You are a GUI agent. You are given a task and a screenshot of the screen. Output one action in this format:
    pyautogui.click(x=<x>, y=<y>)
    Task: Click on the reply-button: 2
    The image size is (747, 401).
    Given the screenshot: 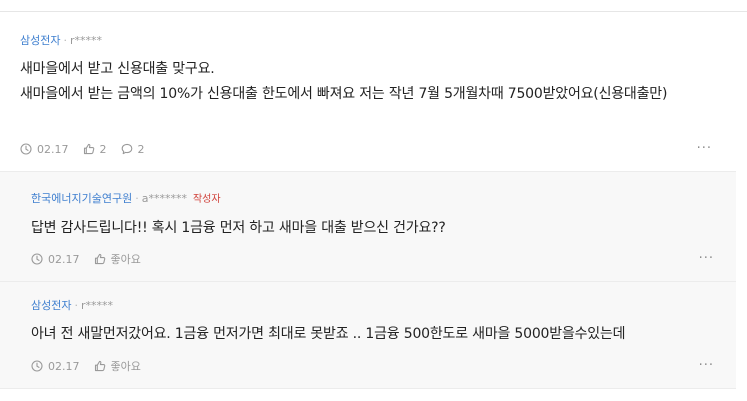 What is the action you would take?
    pyautogui.click(x=133, y=149)
    